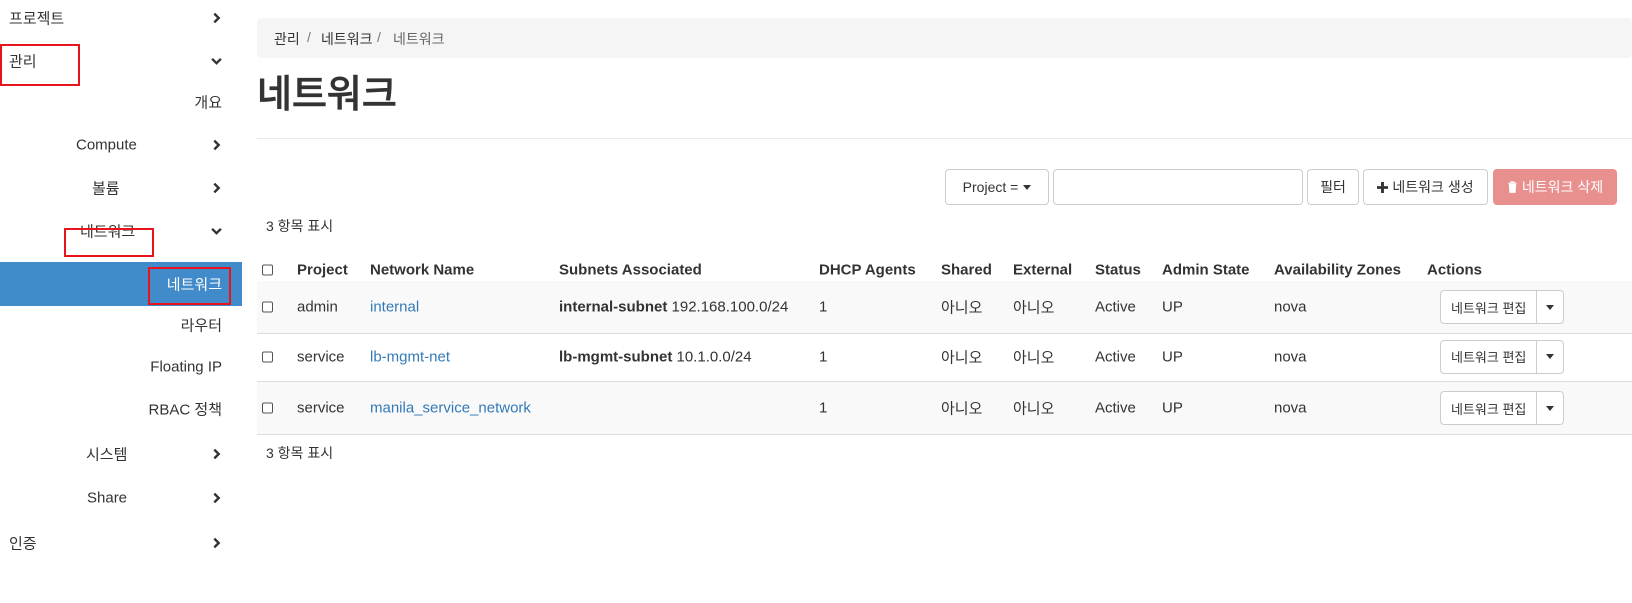 The image size is (1632, 603). I want to click on col-header-dhcp-agents: DHCP Agents, so click(867, 270).